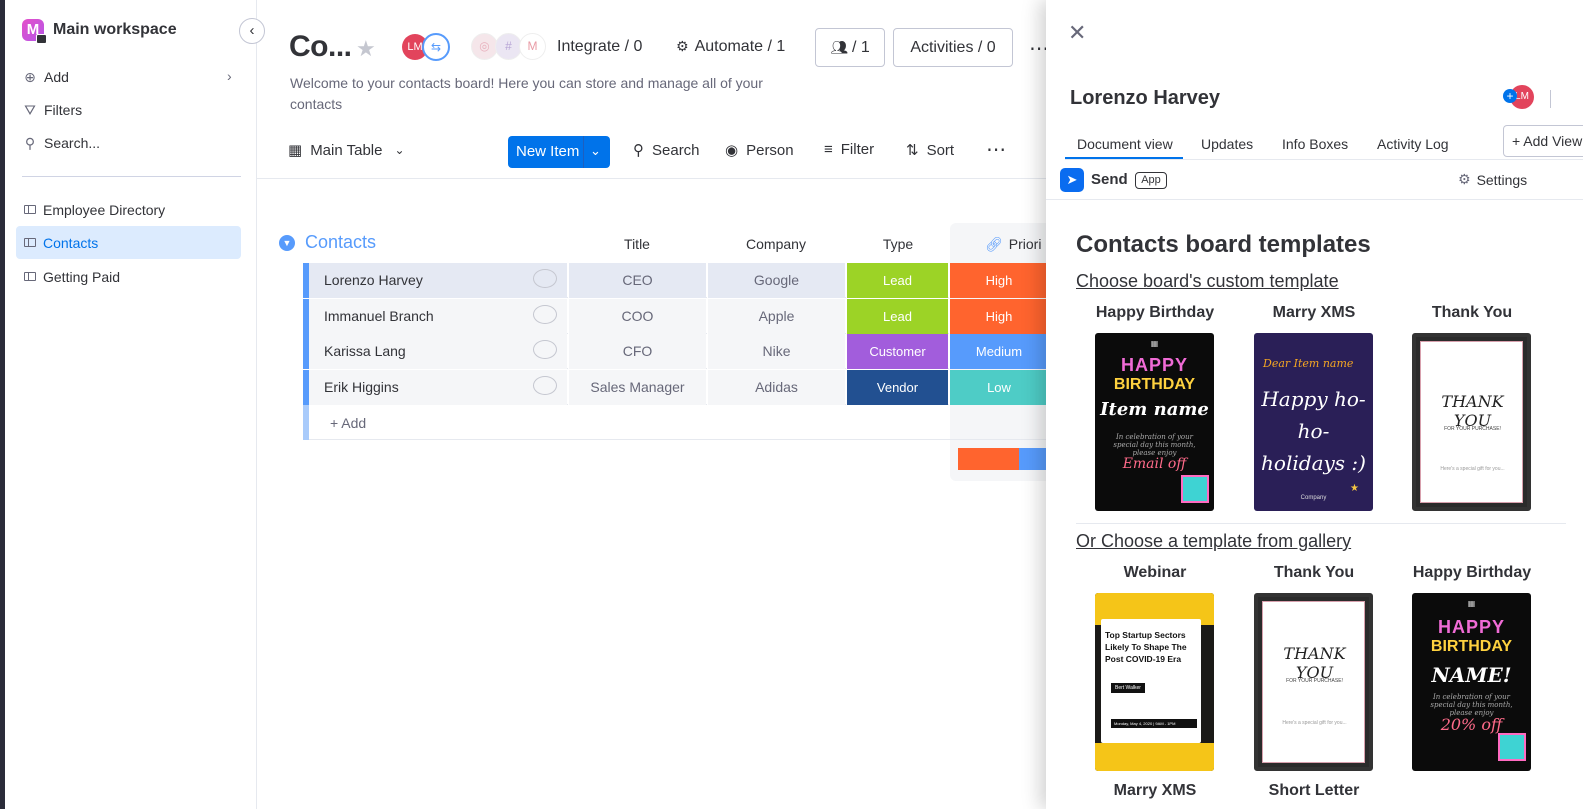  Describe the element at coordinates (637, 280) in the screenshot. I see `title-cell: CEO` at that location.